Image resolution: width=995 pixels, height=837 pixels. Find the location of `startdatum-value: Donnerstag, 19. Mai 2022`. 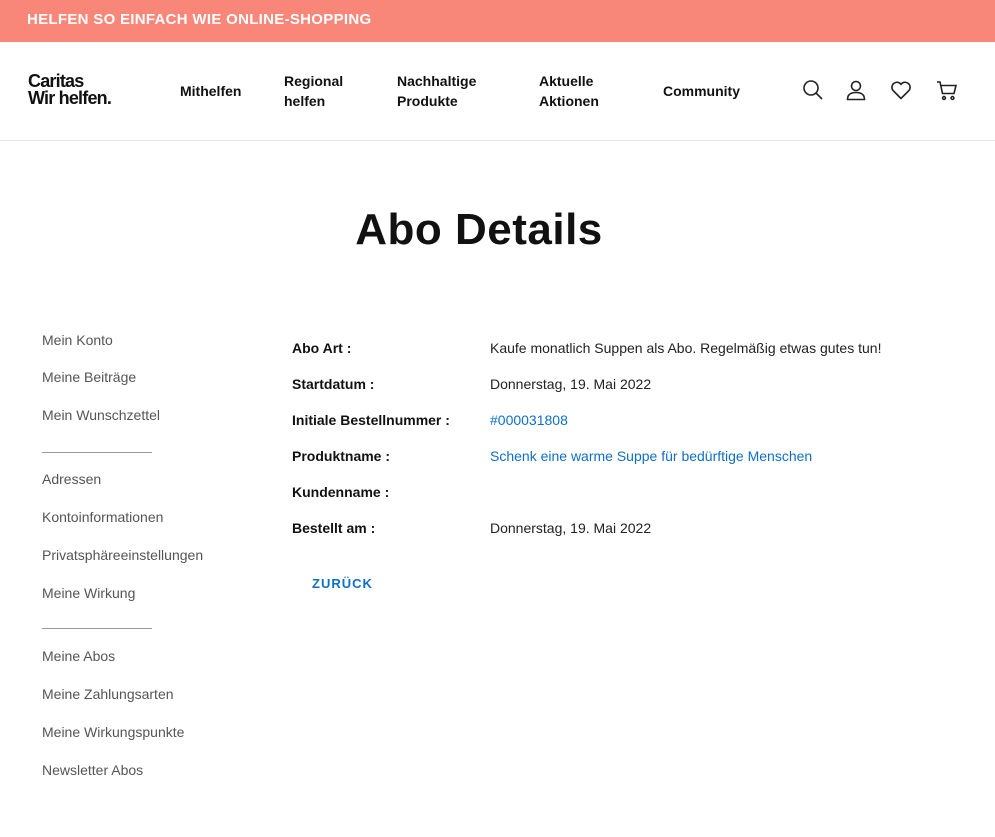

startdatum-value: Donnerstag, 19. Mai 2022 is located at coordinates (571, 384).